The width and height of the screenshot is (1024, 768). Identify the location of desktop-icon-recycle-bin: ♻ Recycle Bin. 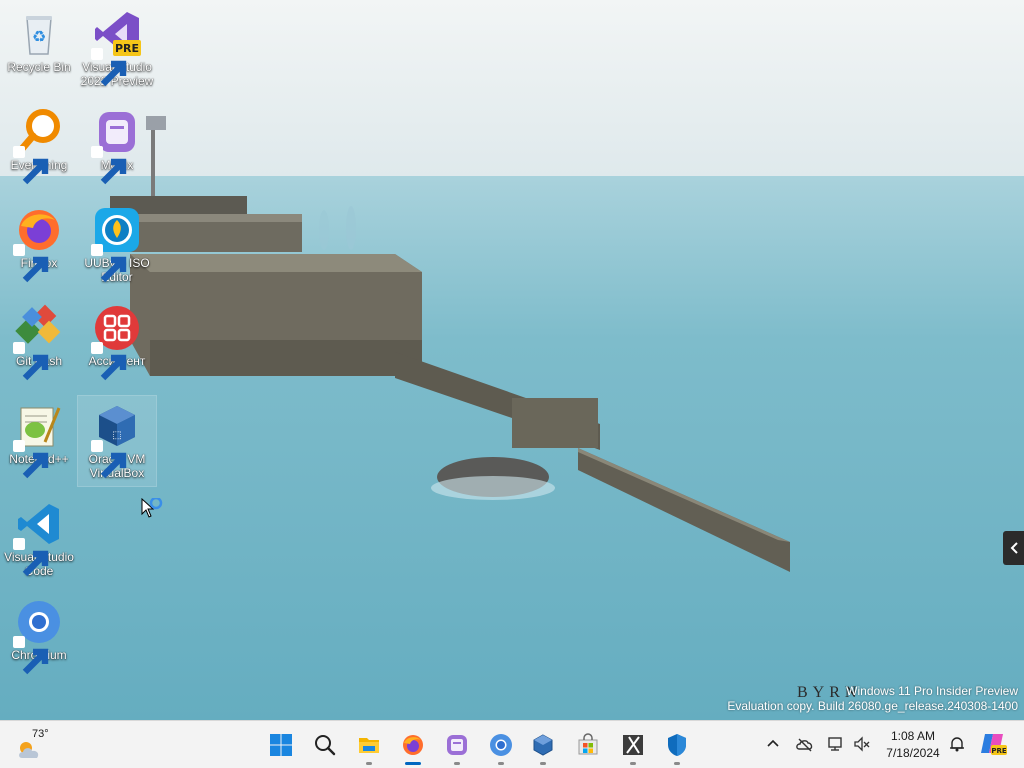
(39, 39).